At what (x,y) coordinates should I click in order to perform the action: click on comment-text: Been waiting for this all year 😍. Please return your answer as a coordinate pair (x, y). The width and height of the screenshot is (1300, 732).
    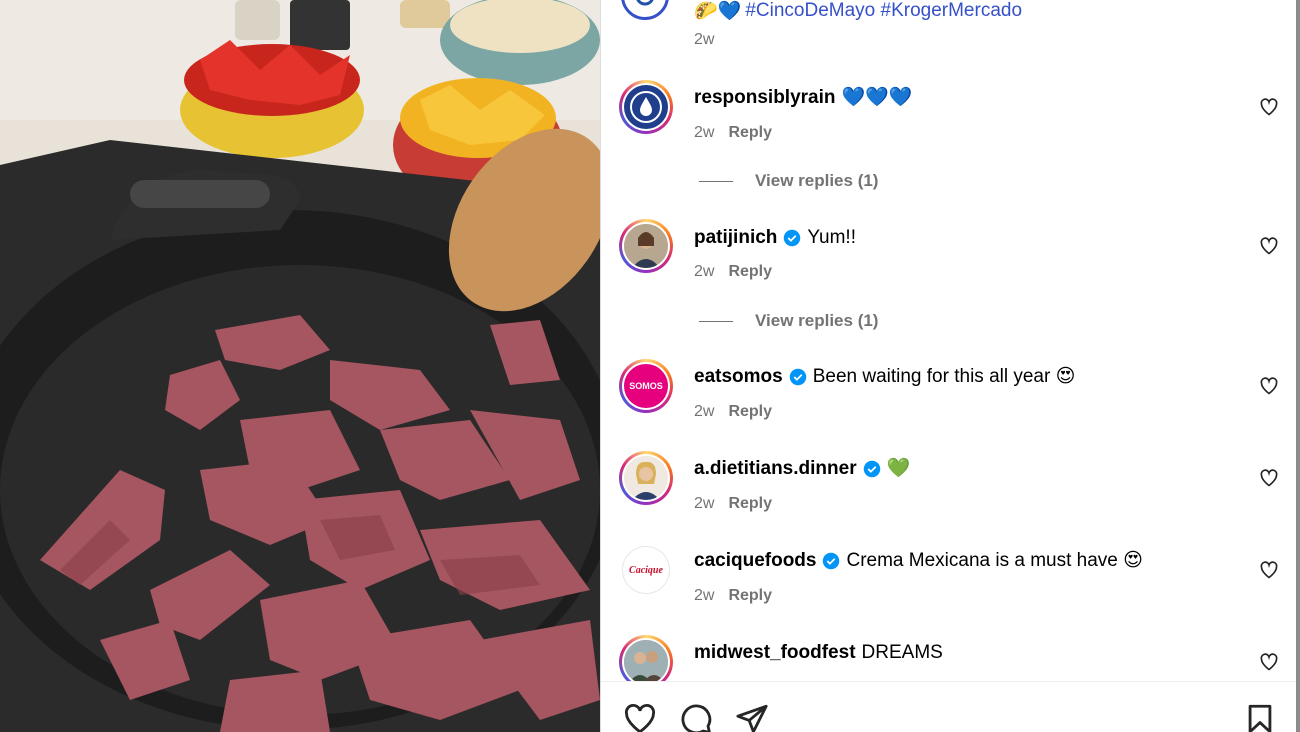
    Looking at the image, I should click on (944, 376).